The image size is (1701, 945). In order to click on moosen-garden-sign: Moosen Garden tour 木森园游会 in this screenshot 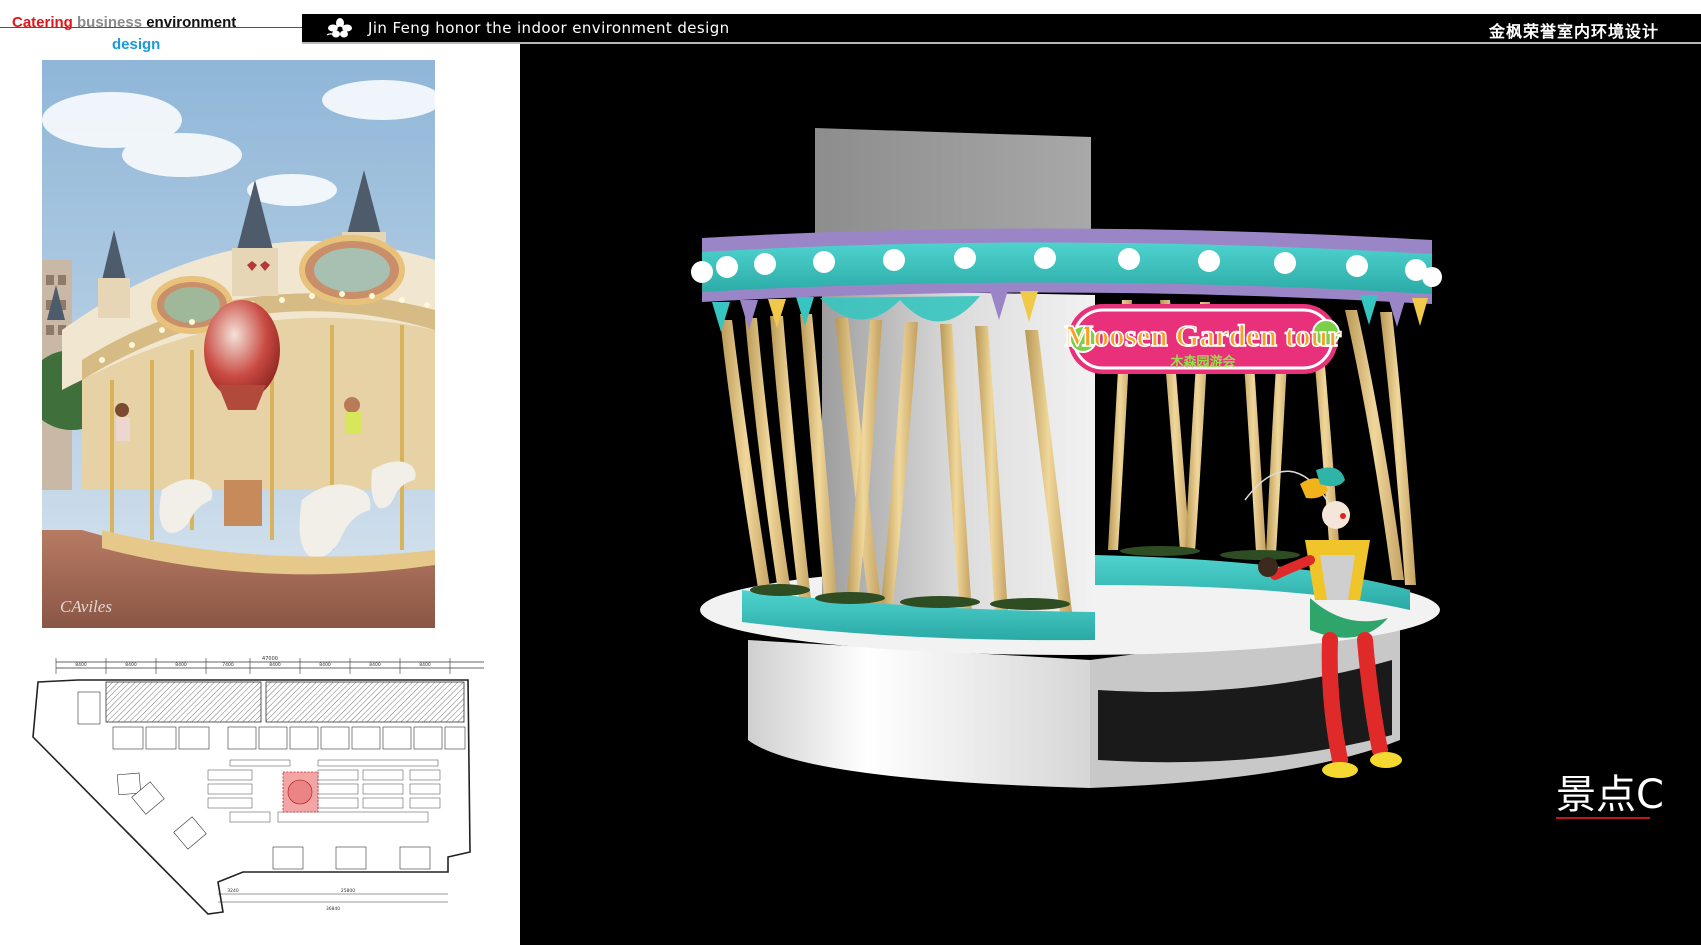, I will do `click(1203, 339)`.